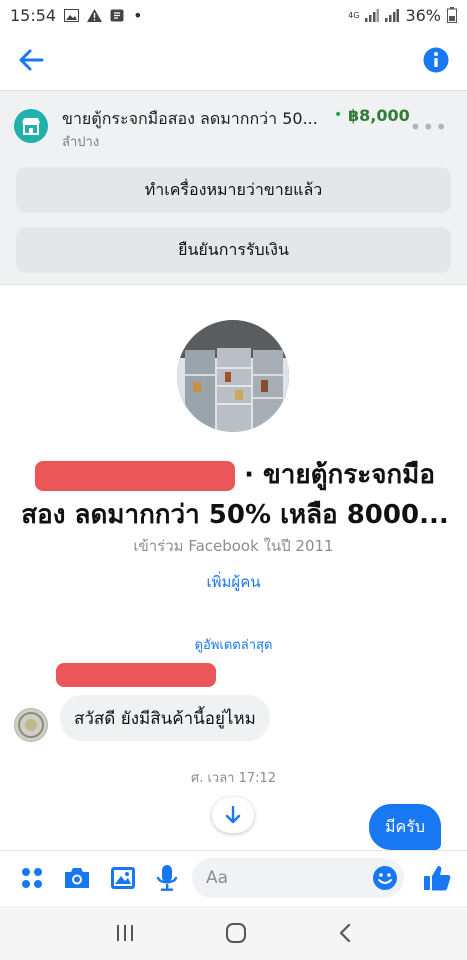  Describe the element at coordinates (233, 15) in the screenshot. I see `status-bar: 15:54 • 4G 36%` at that location.